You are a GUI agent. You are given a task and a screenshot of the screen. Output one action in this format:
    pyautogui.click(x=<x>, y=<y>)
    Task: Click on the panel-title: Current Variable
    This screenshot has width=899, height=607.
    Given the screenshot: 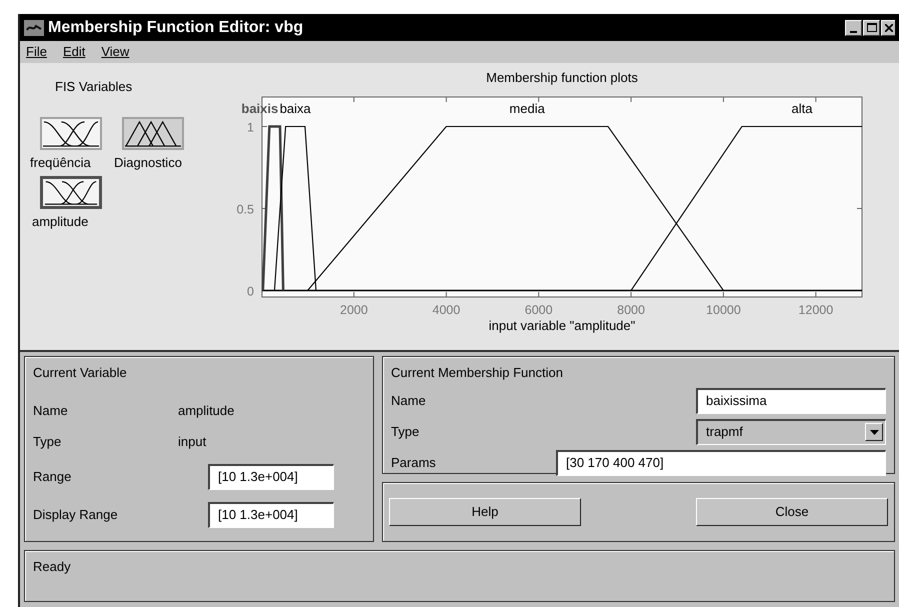 What is the action you would take?
    pyautogui.click(x=80, y=373)
    